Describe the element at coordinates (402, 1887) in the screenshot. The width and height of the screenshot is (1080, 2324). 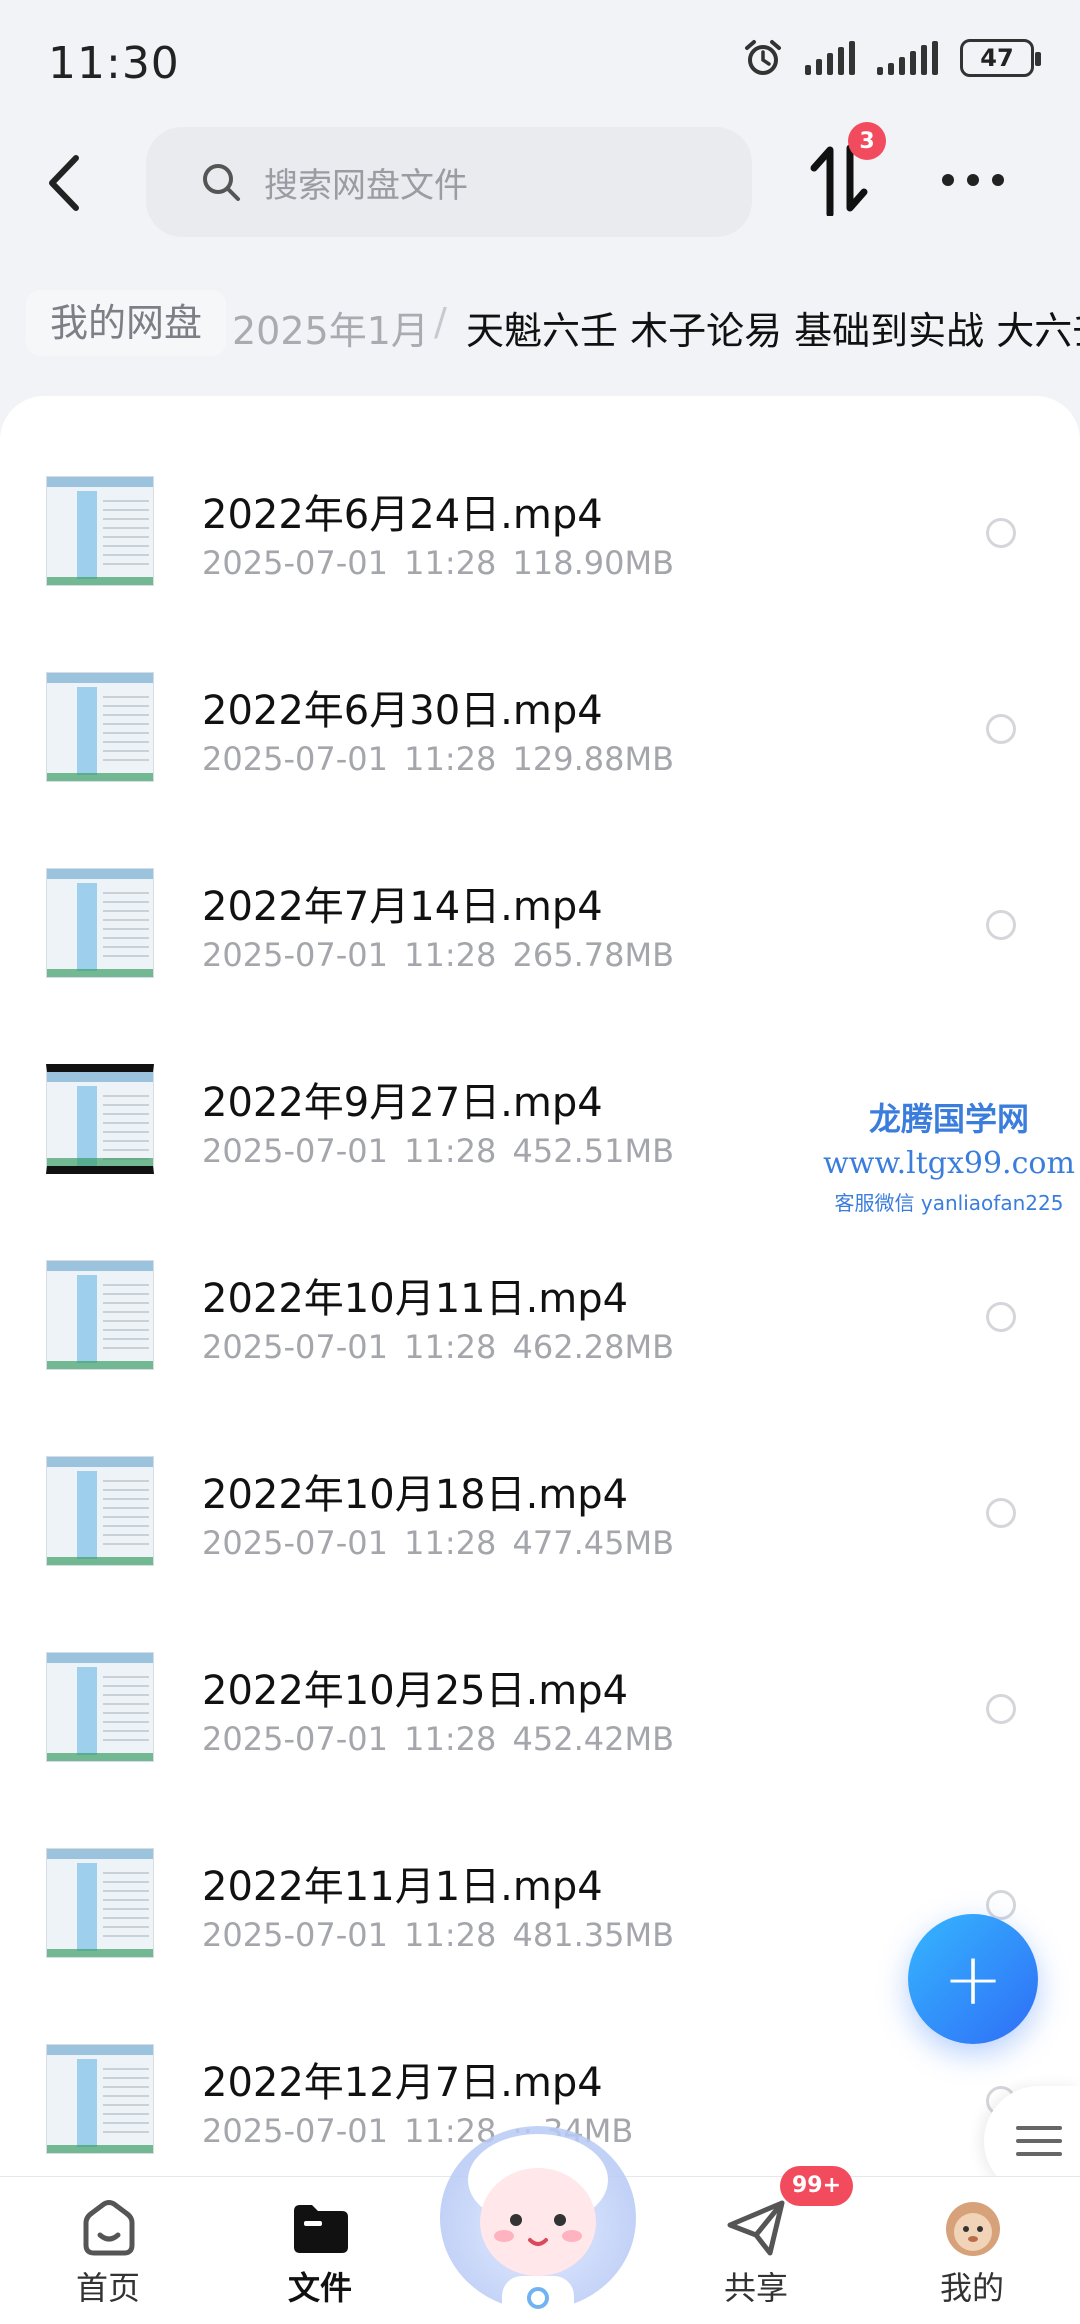
I see `file-name: 2022年11月1日.mp4` at that location.